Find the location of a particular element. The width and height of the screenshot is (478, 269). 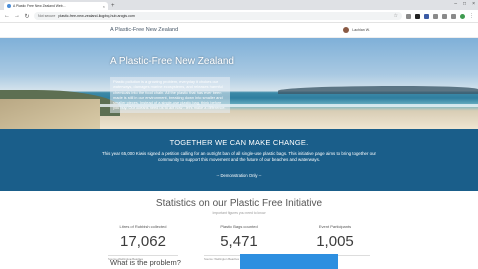

close-tab-icon: × is located at coordinates (104, 6).